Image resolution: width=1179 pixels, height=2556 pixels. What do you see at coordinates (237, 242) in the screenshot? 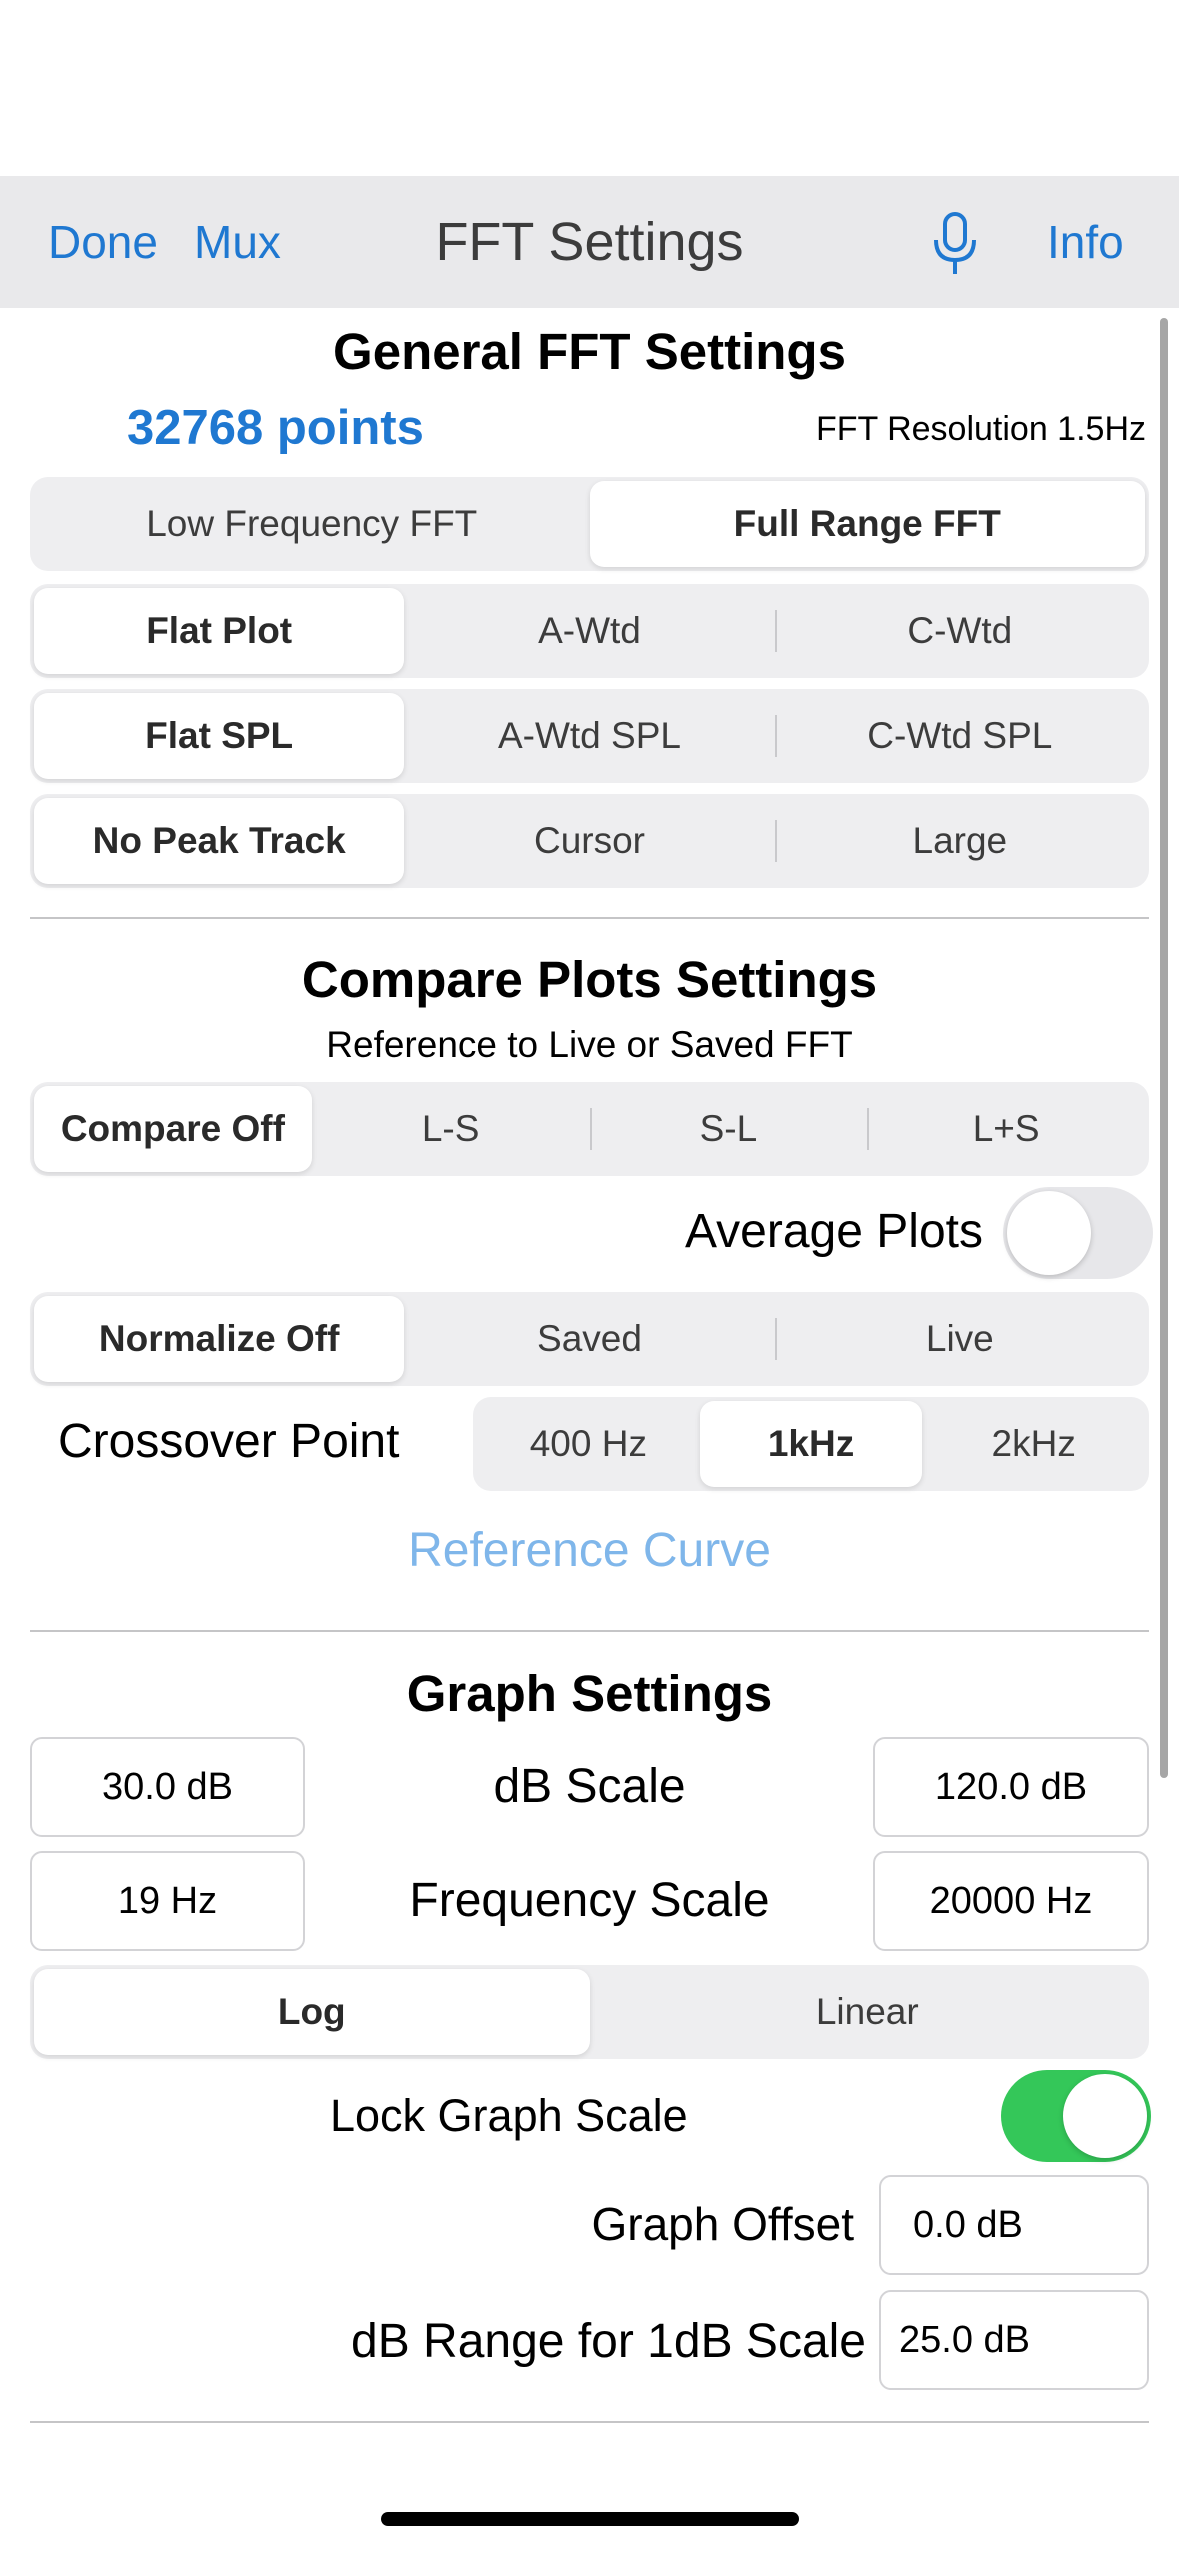
I see `mux-button: Mux` at bounding box center [237, 242].